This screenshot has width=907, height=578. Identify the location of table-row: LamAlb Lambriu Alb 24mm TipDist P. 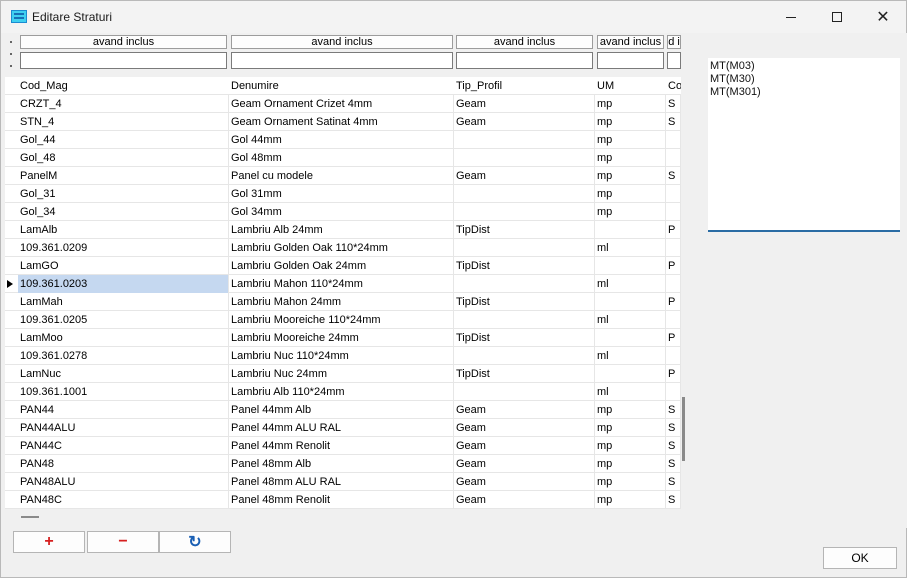
(343, 230).